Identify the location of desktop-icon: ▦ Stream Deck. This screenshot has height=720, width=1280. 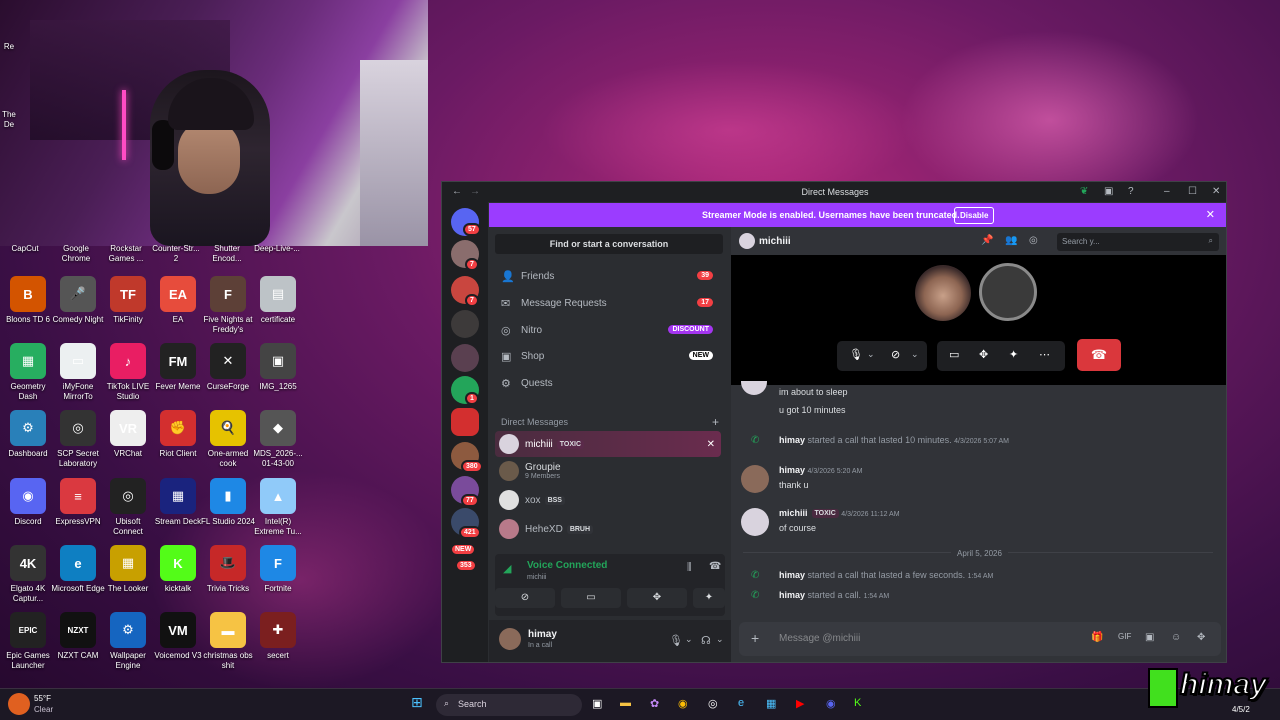
(178, 502).